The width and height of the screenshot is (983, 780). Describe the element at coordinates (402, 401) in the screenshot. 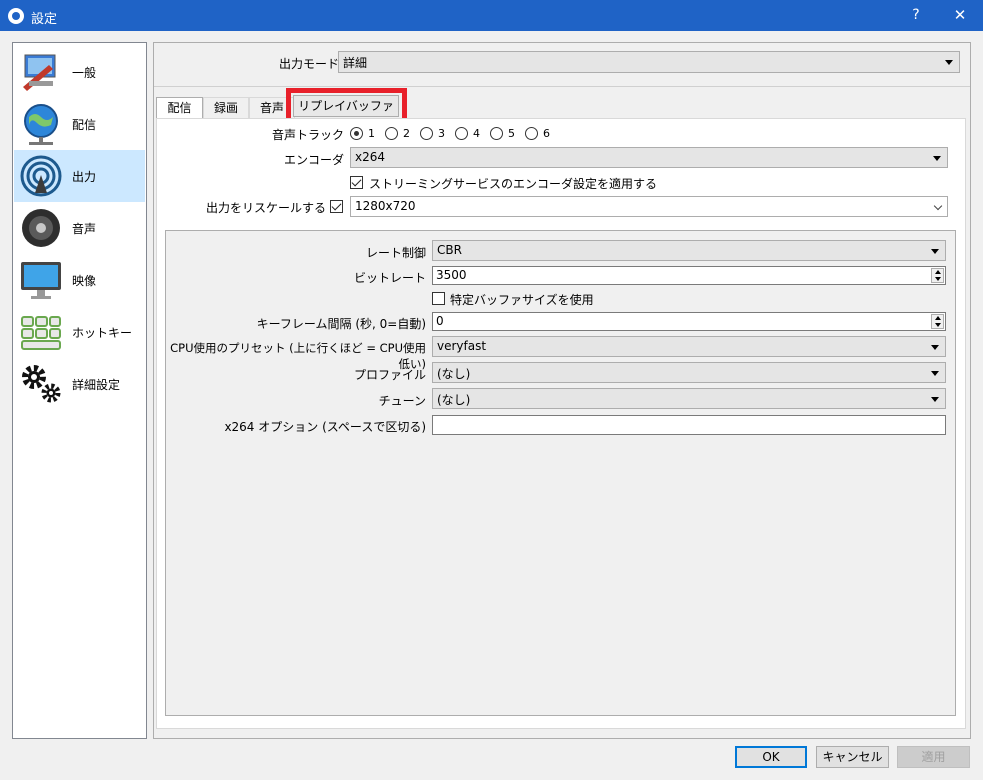

I see `tune-label: チューン` at that location.